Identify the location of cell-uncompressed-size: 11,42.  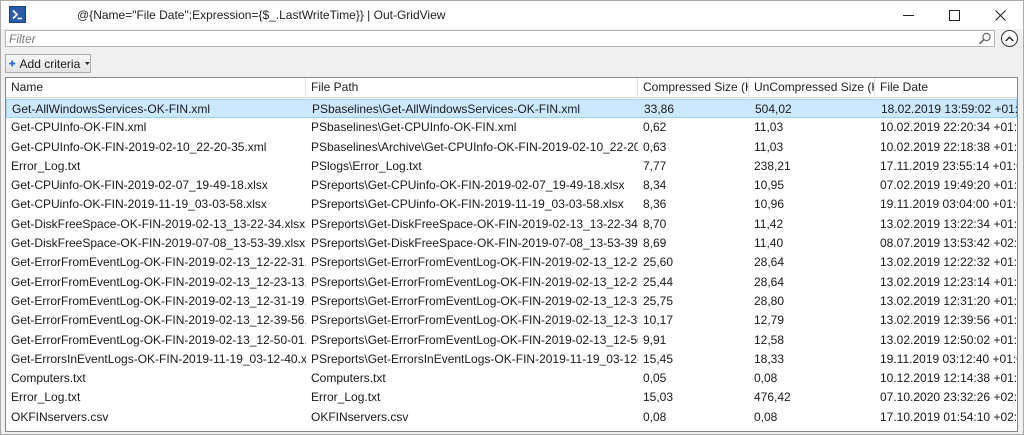
(769, 223).